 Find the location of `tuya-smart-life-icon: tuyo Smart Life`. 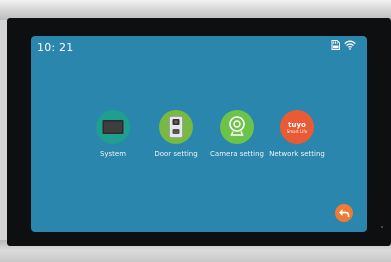

tuya-smart-life-icon: tuyo Smart Life is located at coordinates (297, 127).